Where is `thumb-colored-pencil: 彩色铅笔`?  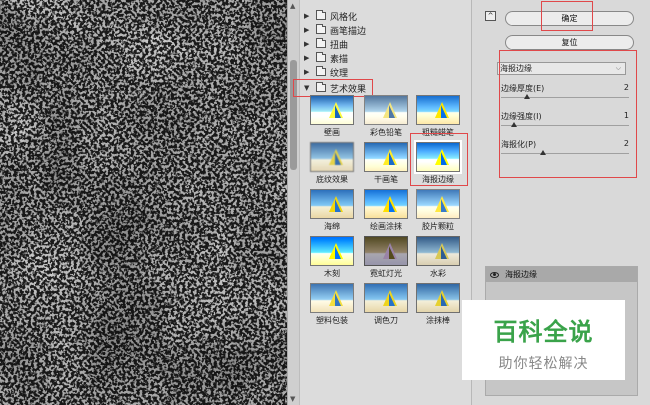
thumb-colored-pencil: 彩色铅笔 is located at coordinates (386, 116).